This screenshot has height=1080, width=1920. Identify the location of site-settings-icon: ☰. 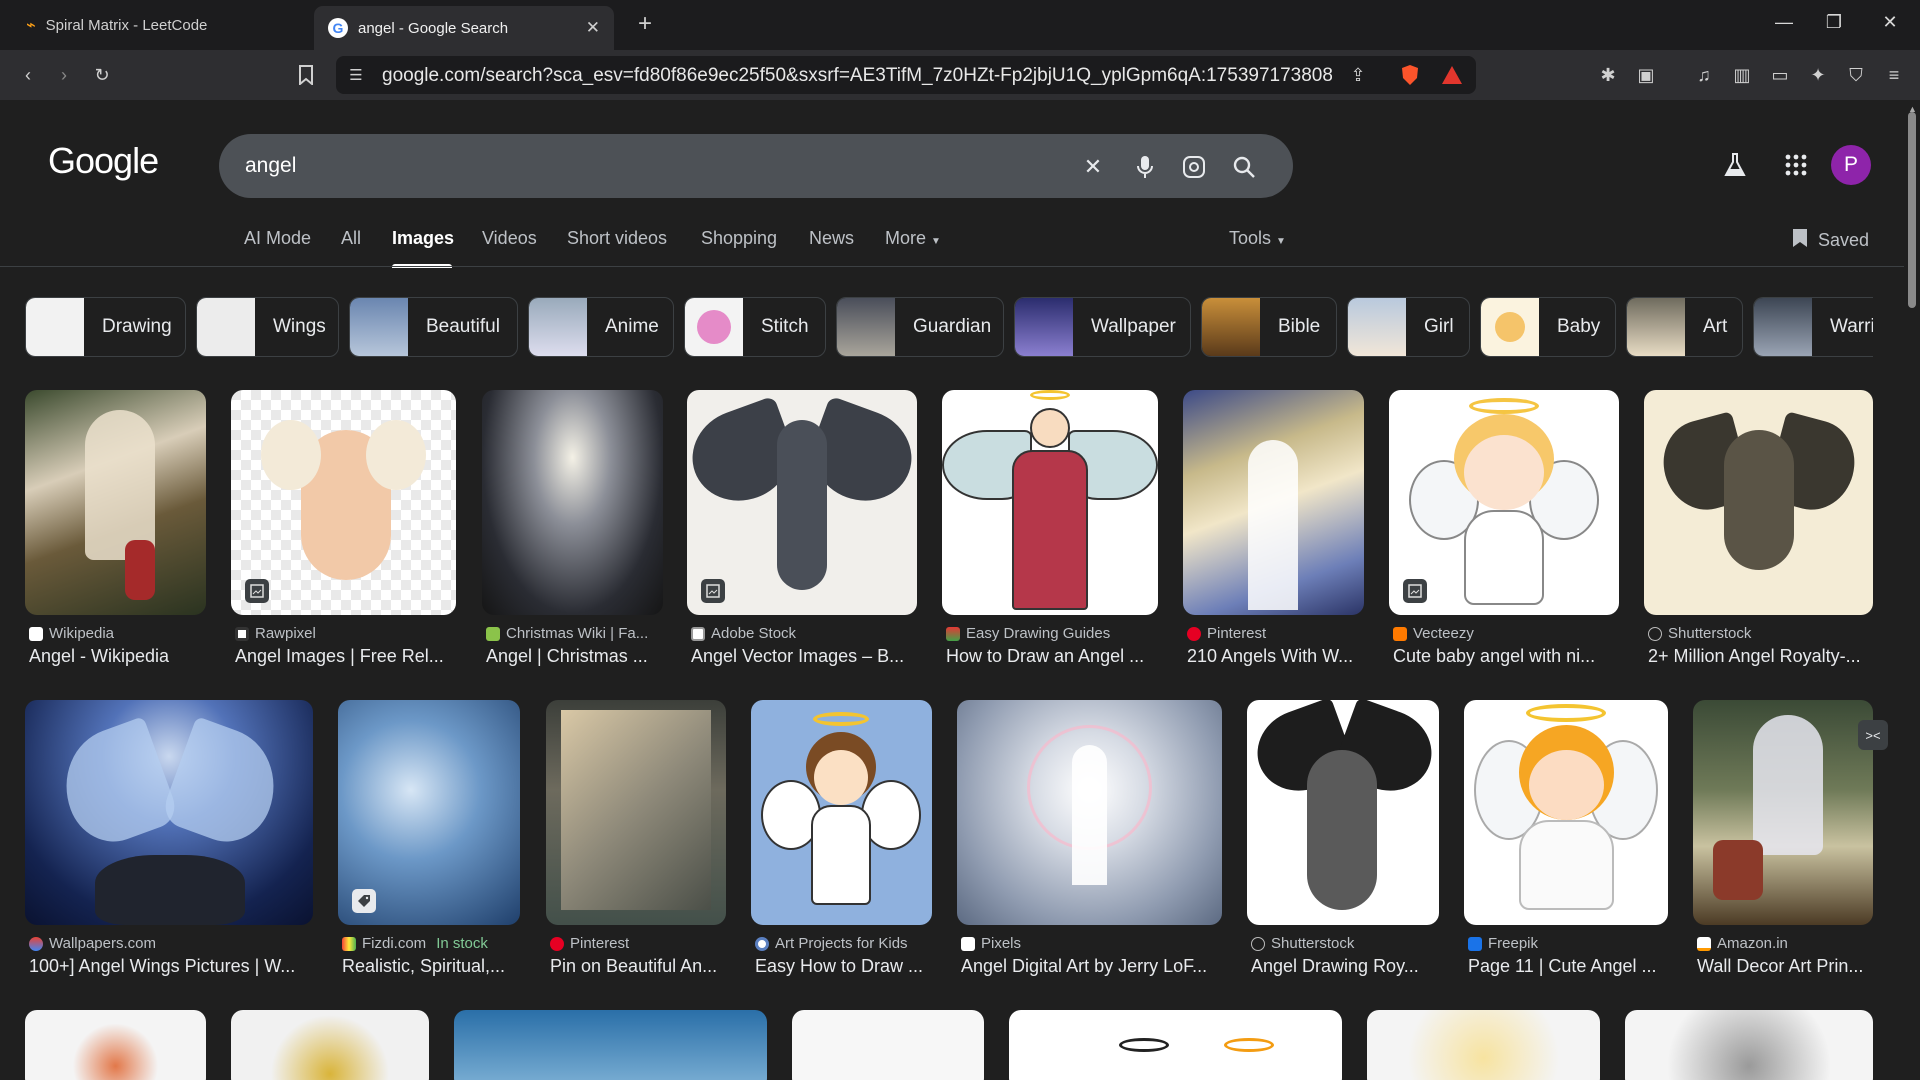
(356, 75).